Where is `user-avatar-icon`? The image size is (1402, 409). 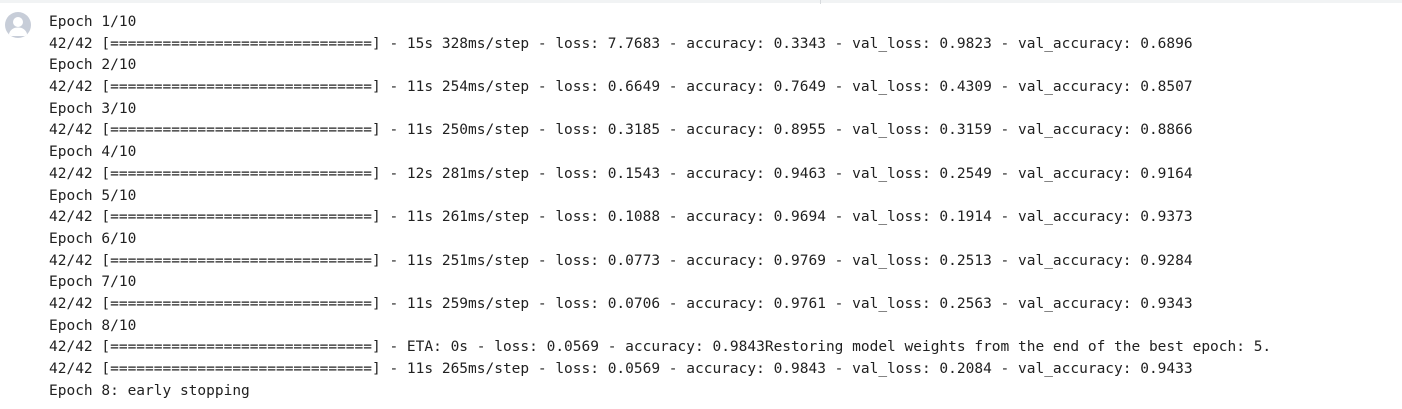
user-avatar-icon is located at coordinates (18, 25).